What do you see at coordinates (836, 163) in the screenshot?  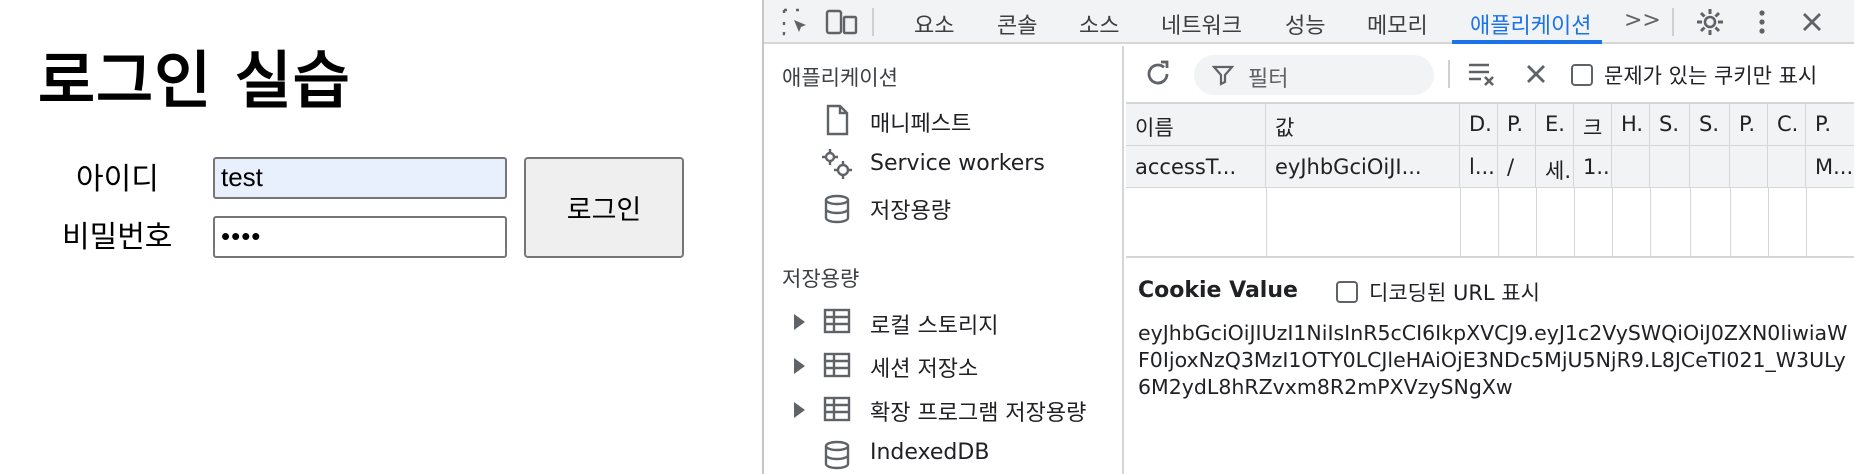 I see `gears-icon` at bounding box center [836, 163].